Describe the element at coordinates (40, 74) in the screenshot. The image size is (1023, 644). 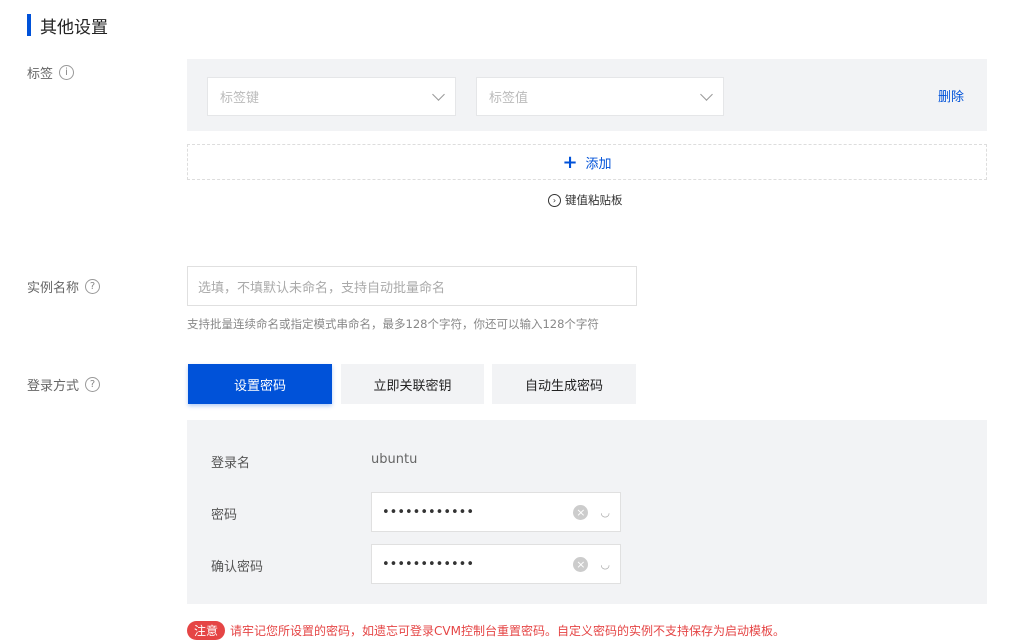
I see `tags-label-text: 标签` at that location.